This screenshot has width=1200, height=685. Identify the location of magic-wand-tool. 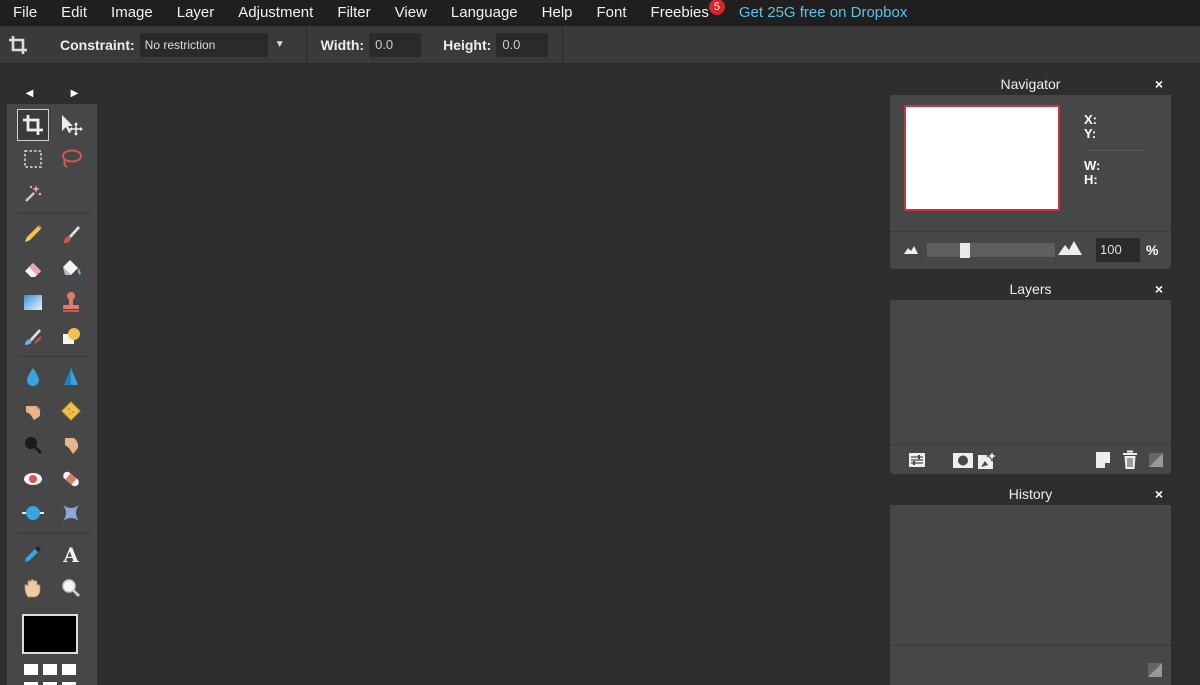
(33, 193).